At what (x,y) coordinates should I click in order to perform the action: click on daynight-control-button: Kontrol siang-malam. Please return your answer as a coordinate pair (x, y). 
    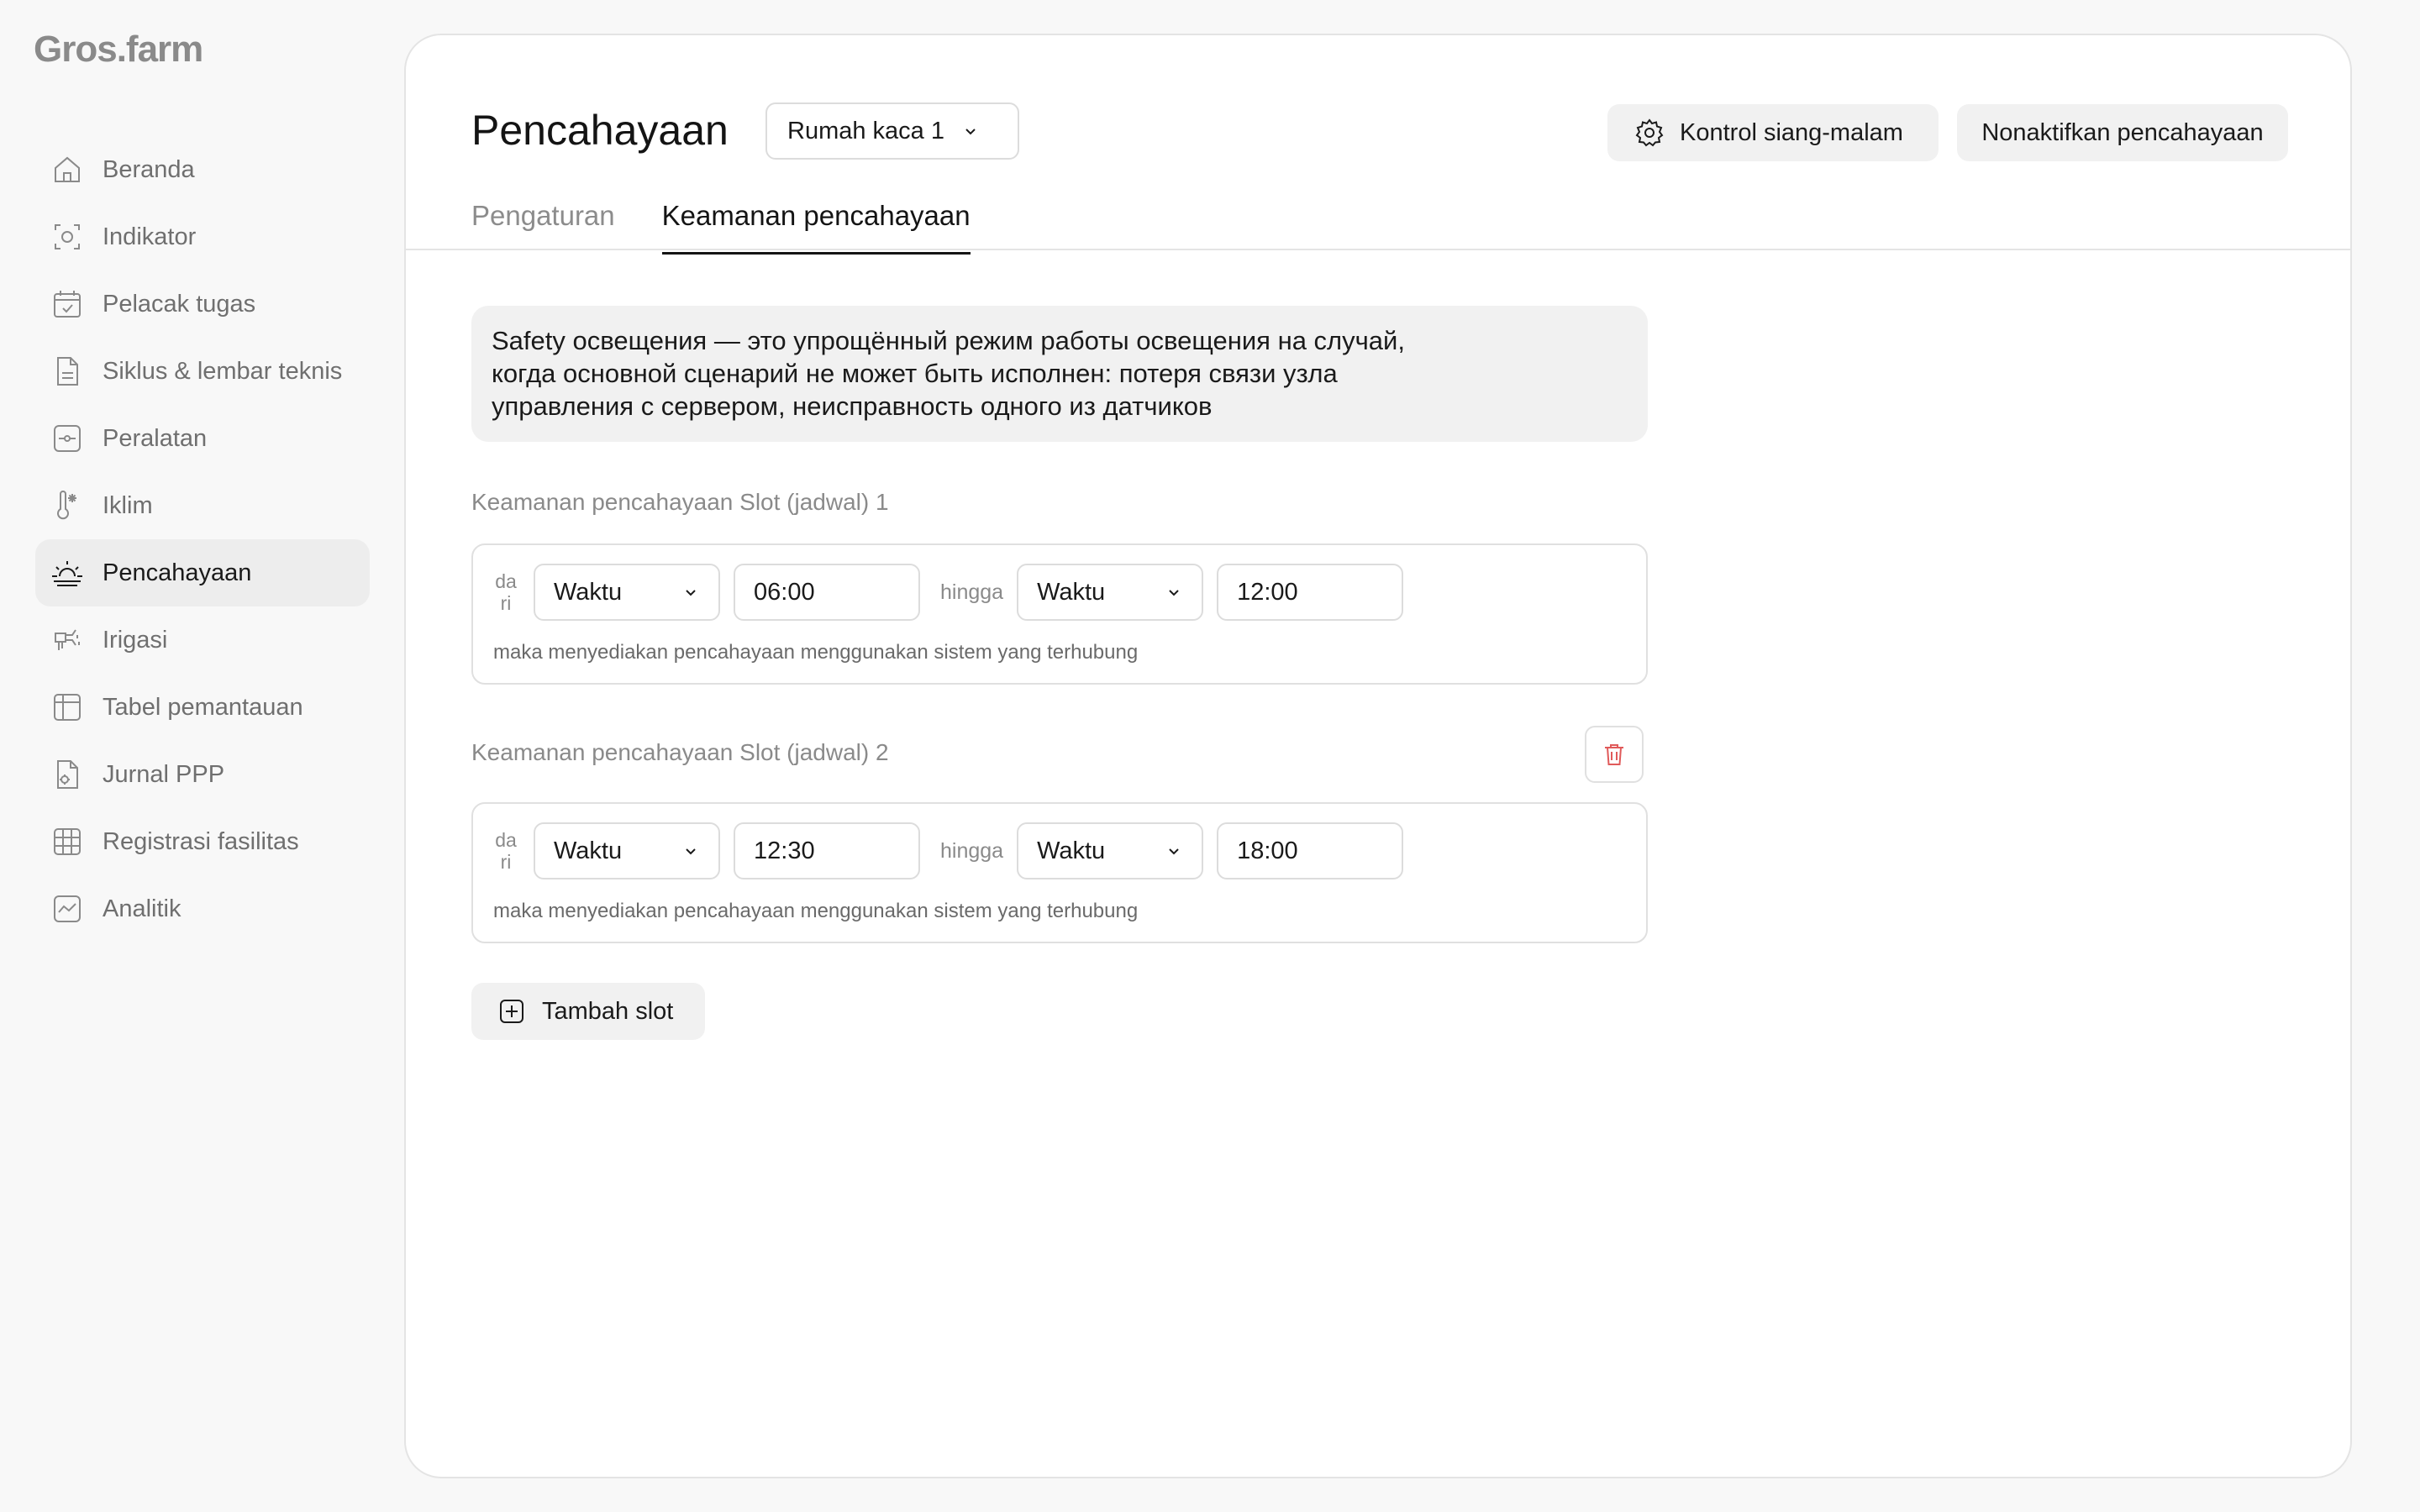
    Looking at the image, I should click on (1773, 132).